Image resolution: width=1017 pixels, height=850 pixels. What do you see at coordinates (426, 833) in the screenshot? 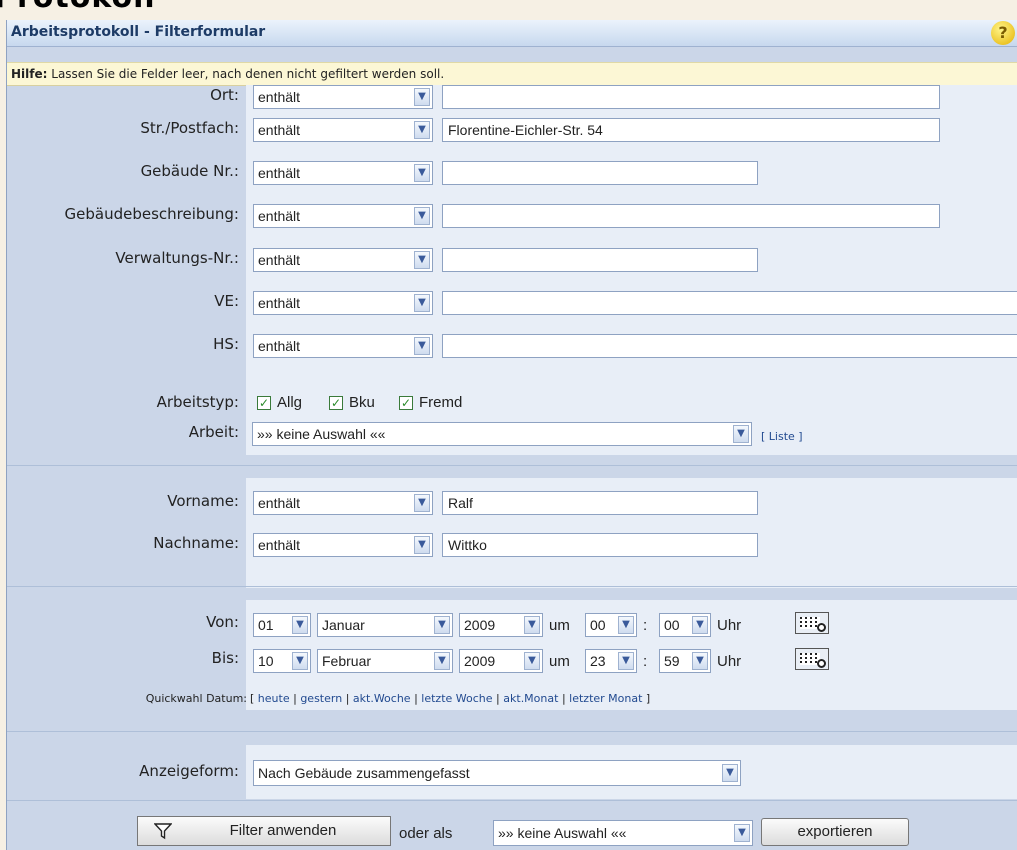
I see `oder-als-text: oder als` at bounding box center [426, 833].